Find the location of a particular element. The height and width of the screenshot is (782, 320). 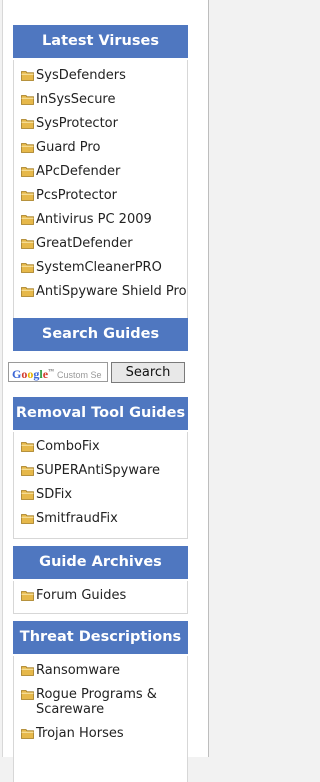

list-item-label: SysDefenders is located at coordinates (81, 75).